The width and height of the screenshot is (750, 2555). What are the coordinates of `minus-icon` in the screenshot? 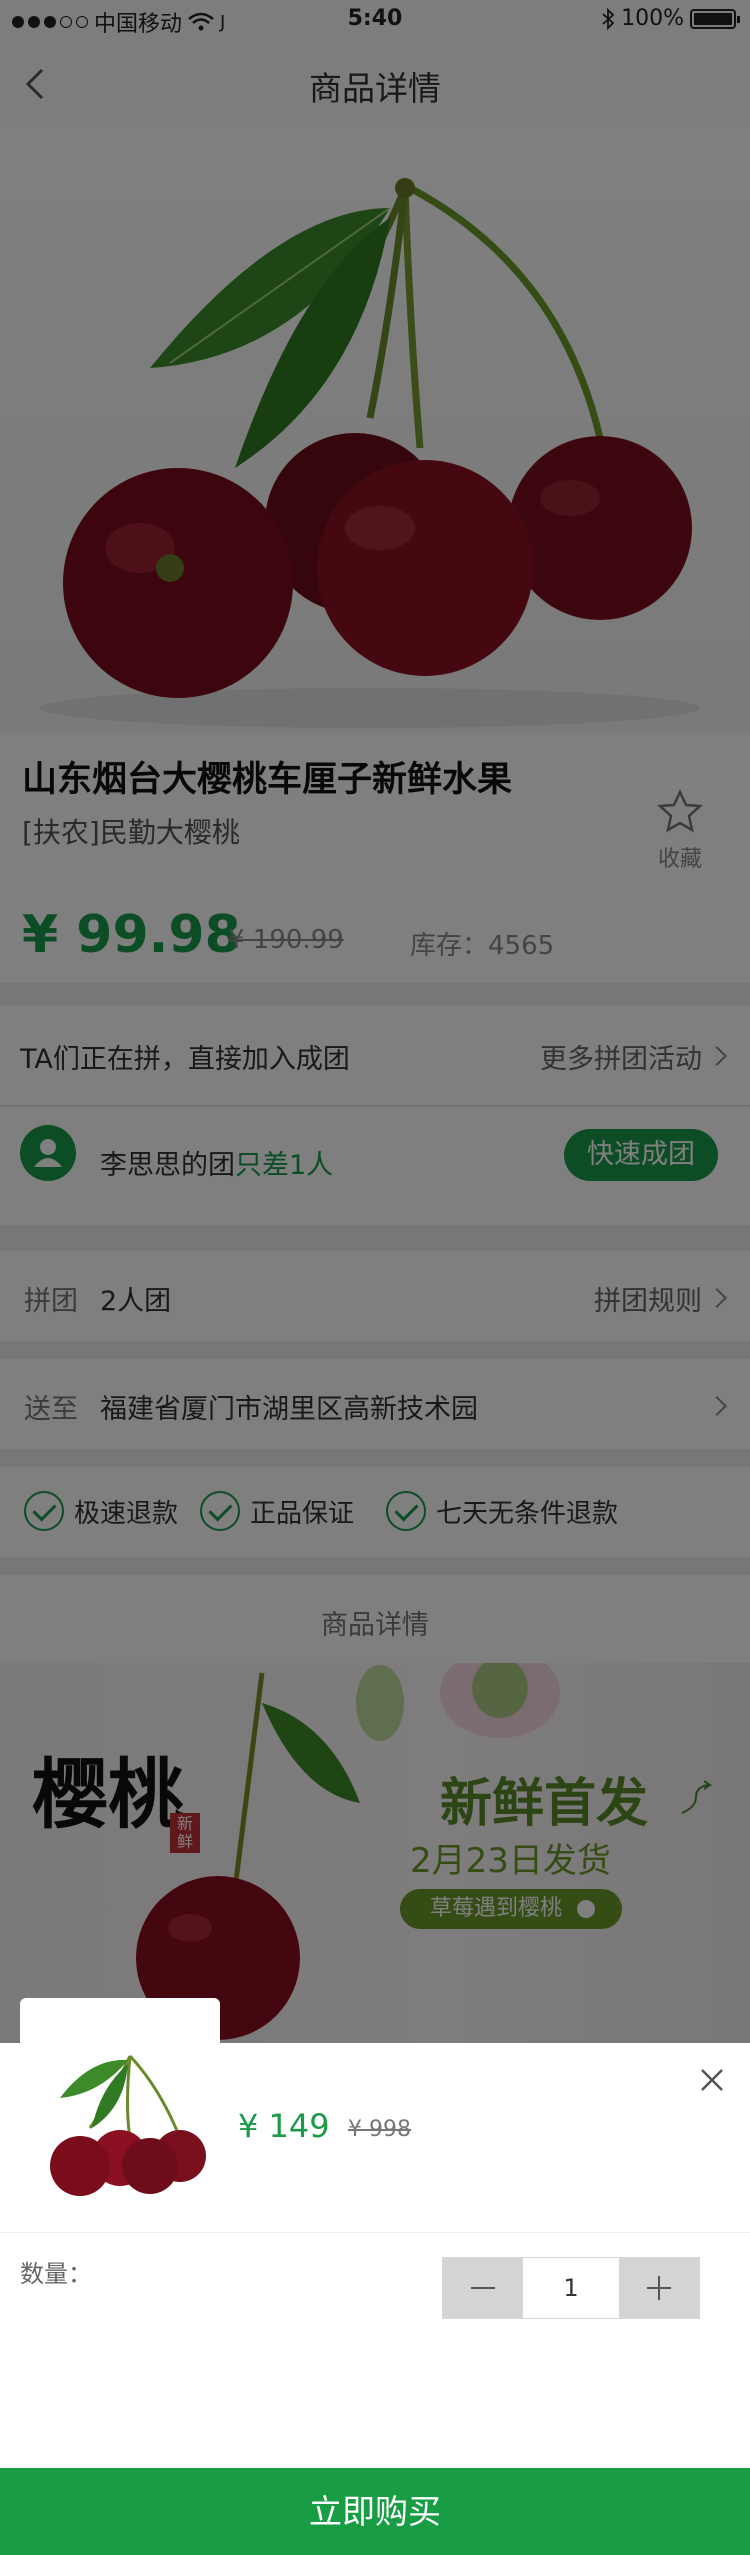 It's located at (483, 2288).